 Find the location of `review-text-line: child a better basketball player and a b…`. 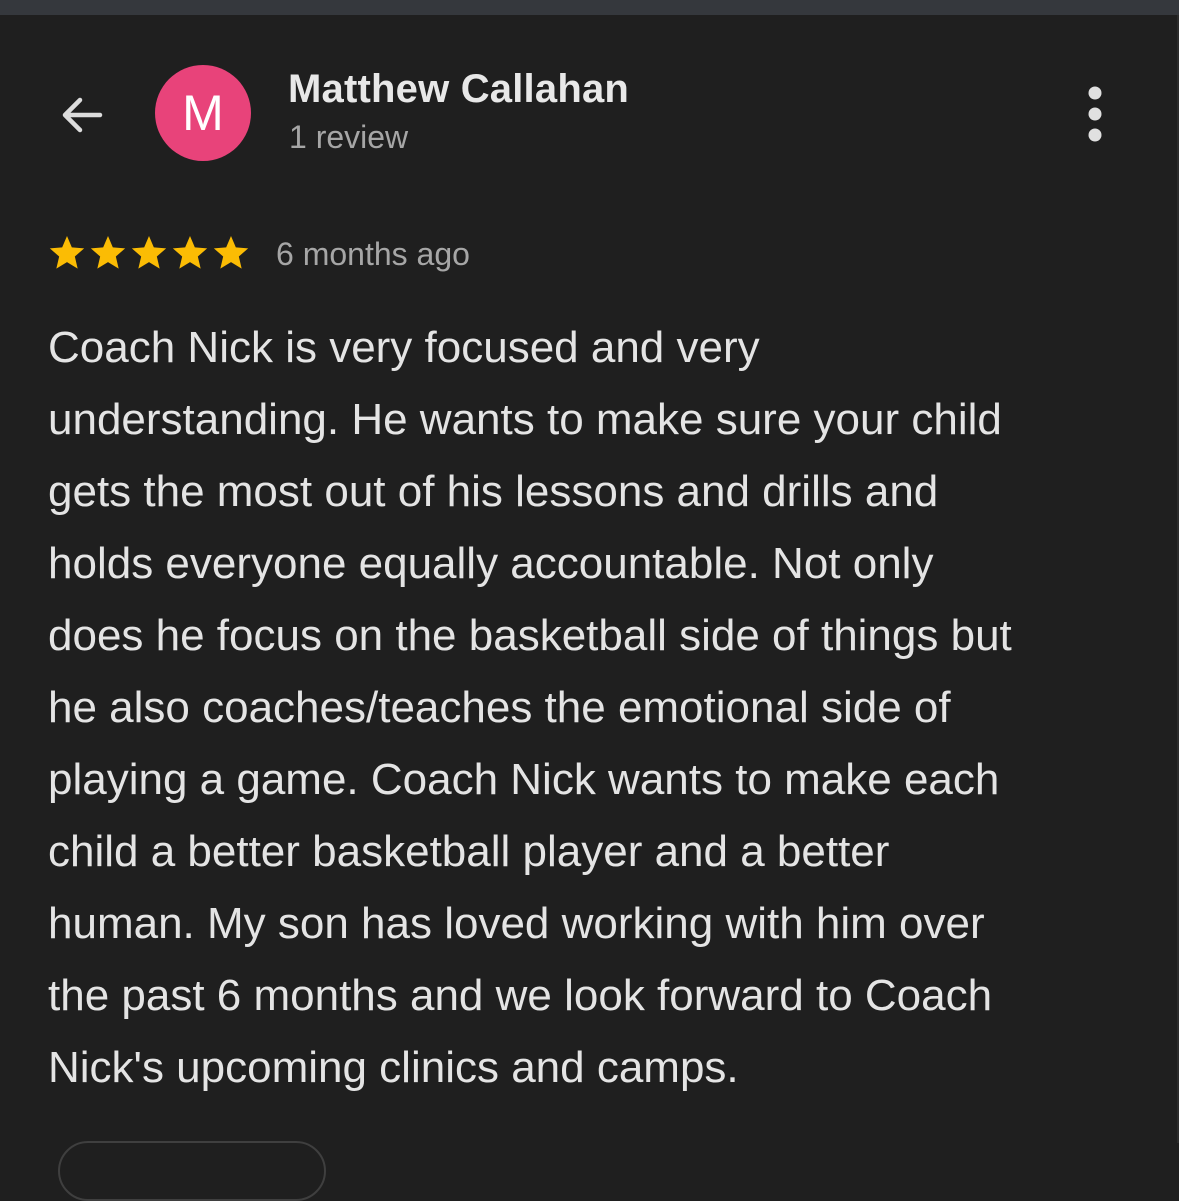

review-text-line: child a better basketball player and a b… is located at coordinates (469, 851).